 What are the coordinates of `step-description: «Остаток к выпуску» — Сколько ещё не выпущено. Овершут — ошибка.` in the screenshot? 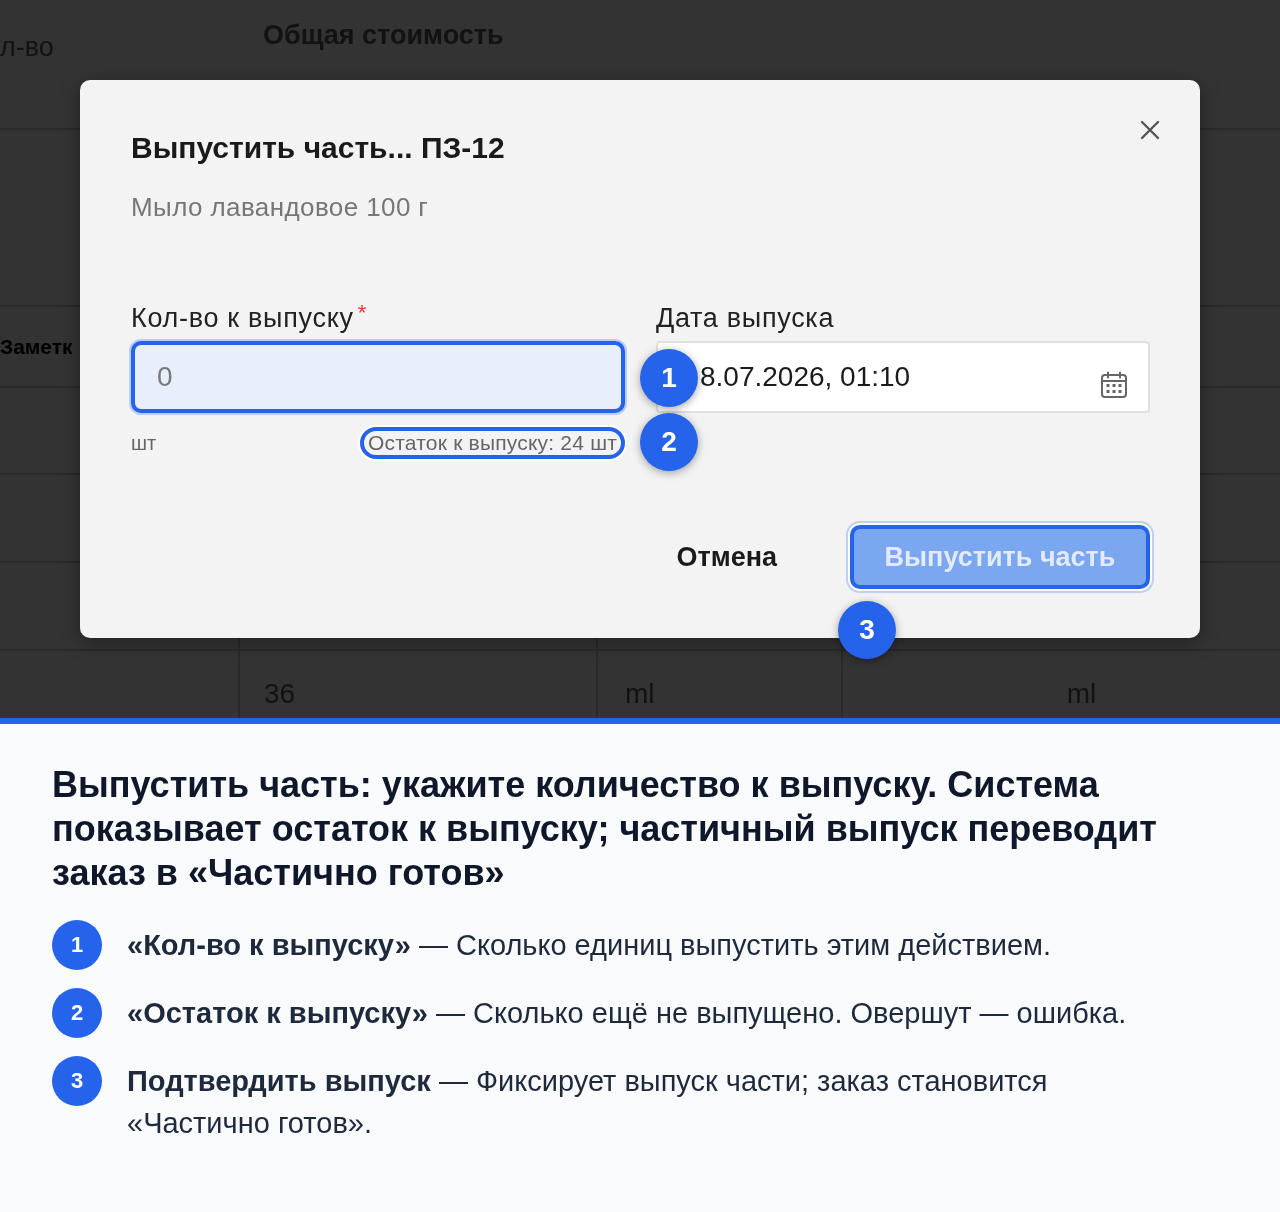 It's located at (627, 1013).